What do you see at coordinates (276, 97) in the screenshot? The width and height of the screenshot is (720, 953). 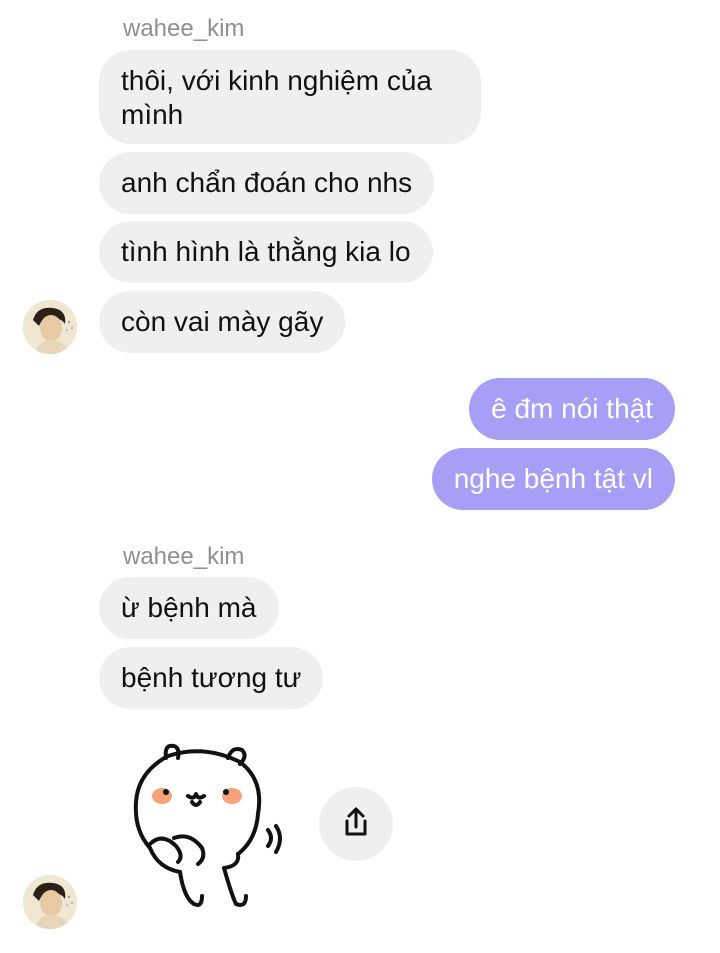 I see `message-text: thôi, với kinh nghiệm của mình` at bounding box center [276, 97].